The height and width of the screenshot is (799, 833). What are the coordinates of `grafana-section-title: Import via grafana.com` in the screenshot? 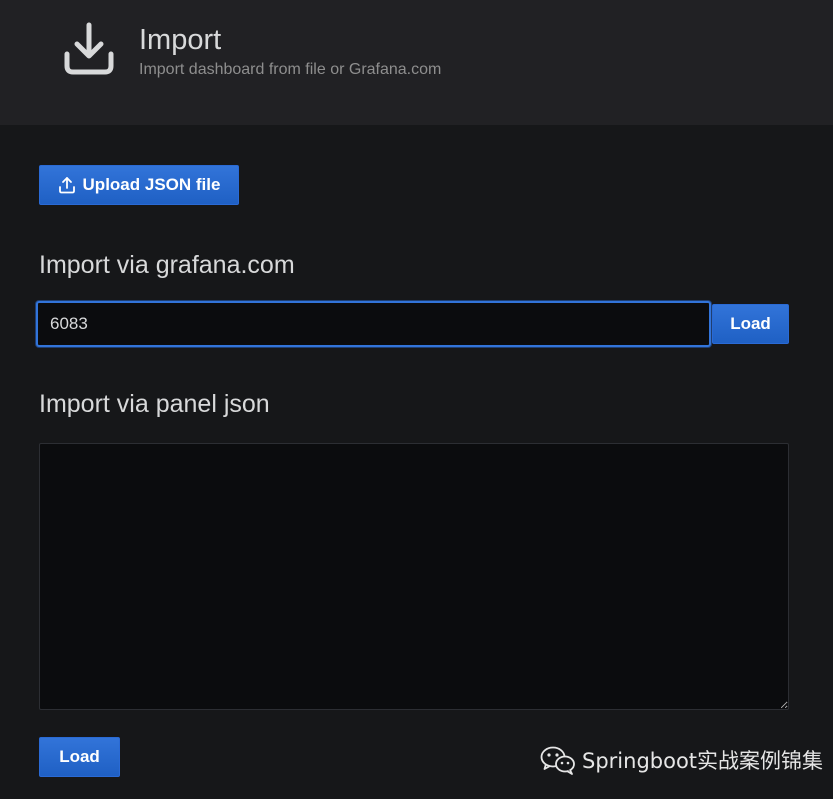 It's located at (167, 265).